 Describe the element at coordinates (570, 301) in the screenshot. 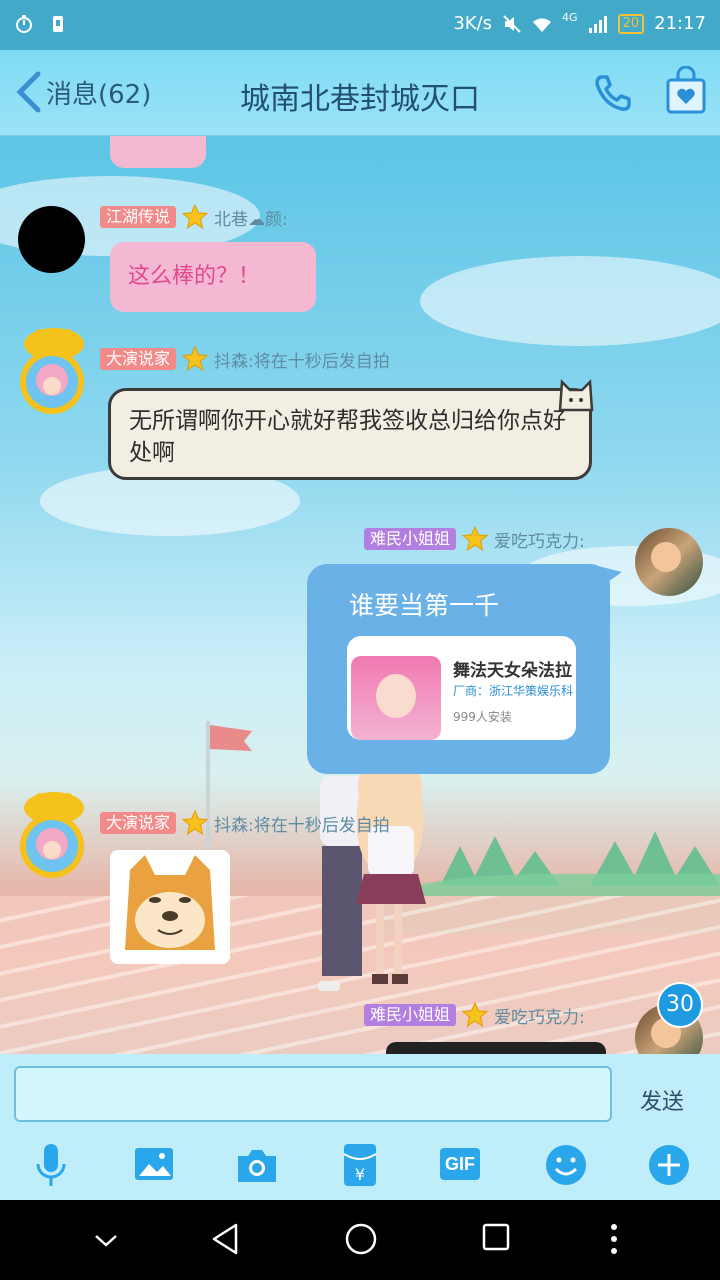

I see `background-cloud` at that location.